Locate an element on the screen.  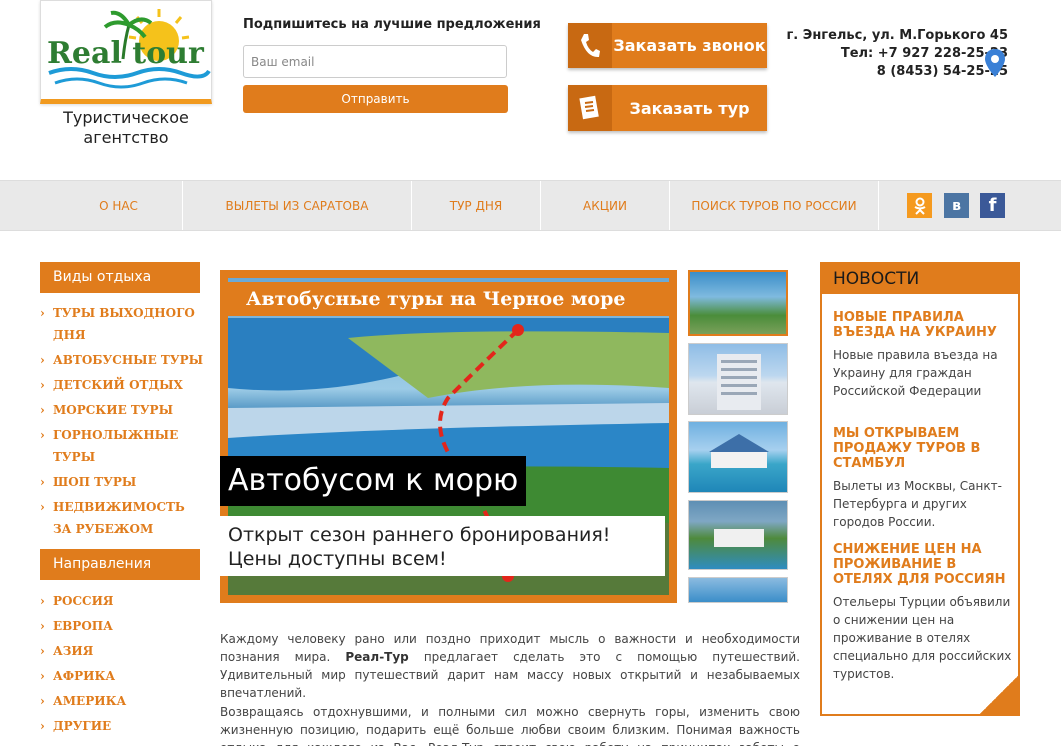
odnoklassniki-icon is located at coordinates (919, 205).